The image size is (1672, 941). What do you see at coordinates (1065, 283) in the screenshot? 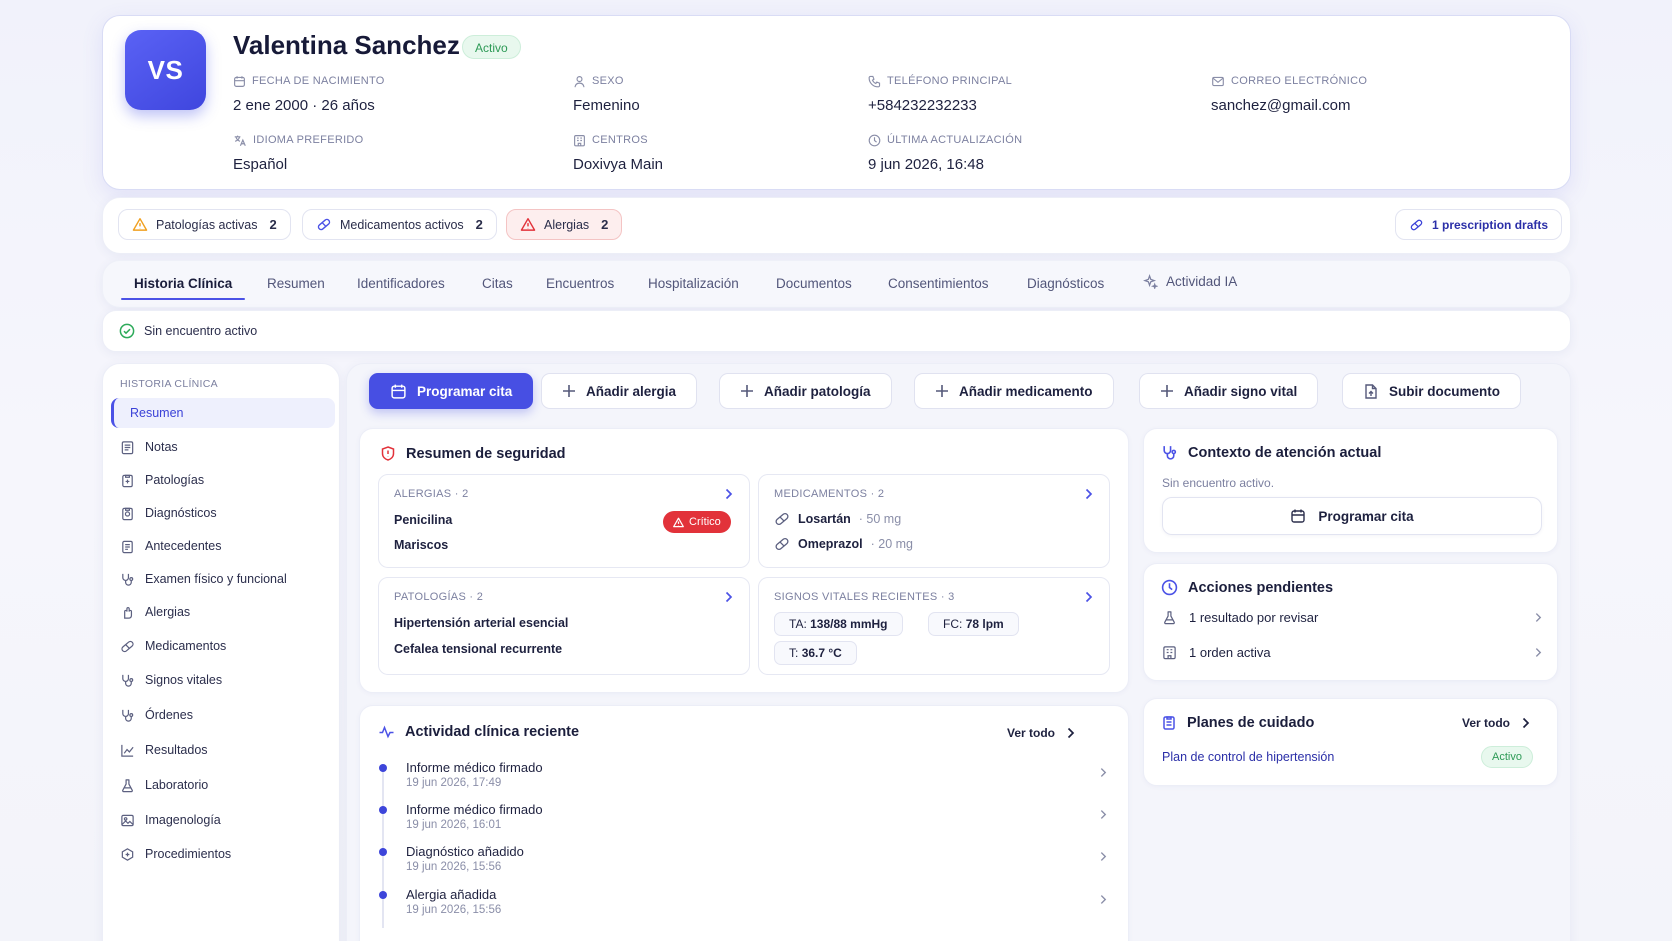
I see `tab-diagnosticos: Diagnósticos` at bounding box center [1065, 283].